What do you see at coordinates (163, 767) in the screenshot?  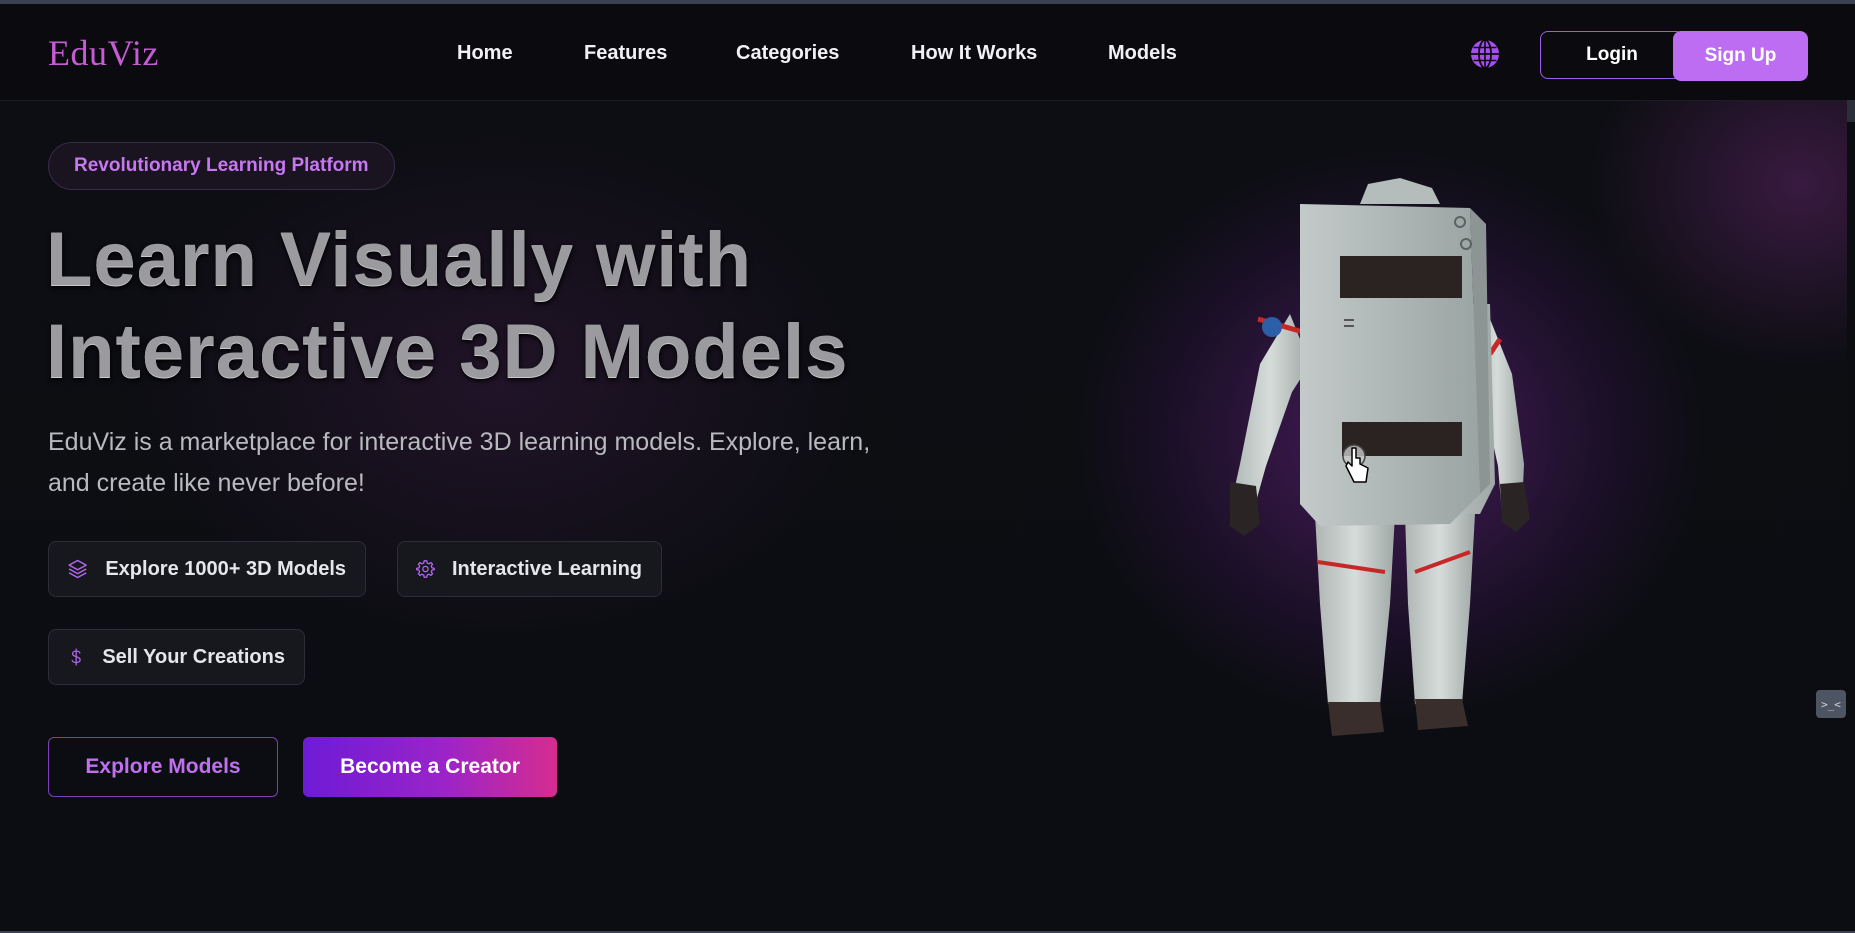 I see `explore-models-button: Explore Models` at bounding box center [163, 767].